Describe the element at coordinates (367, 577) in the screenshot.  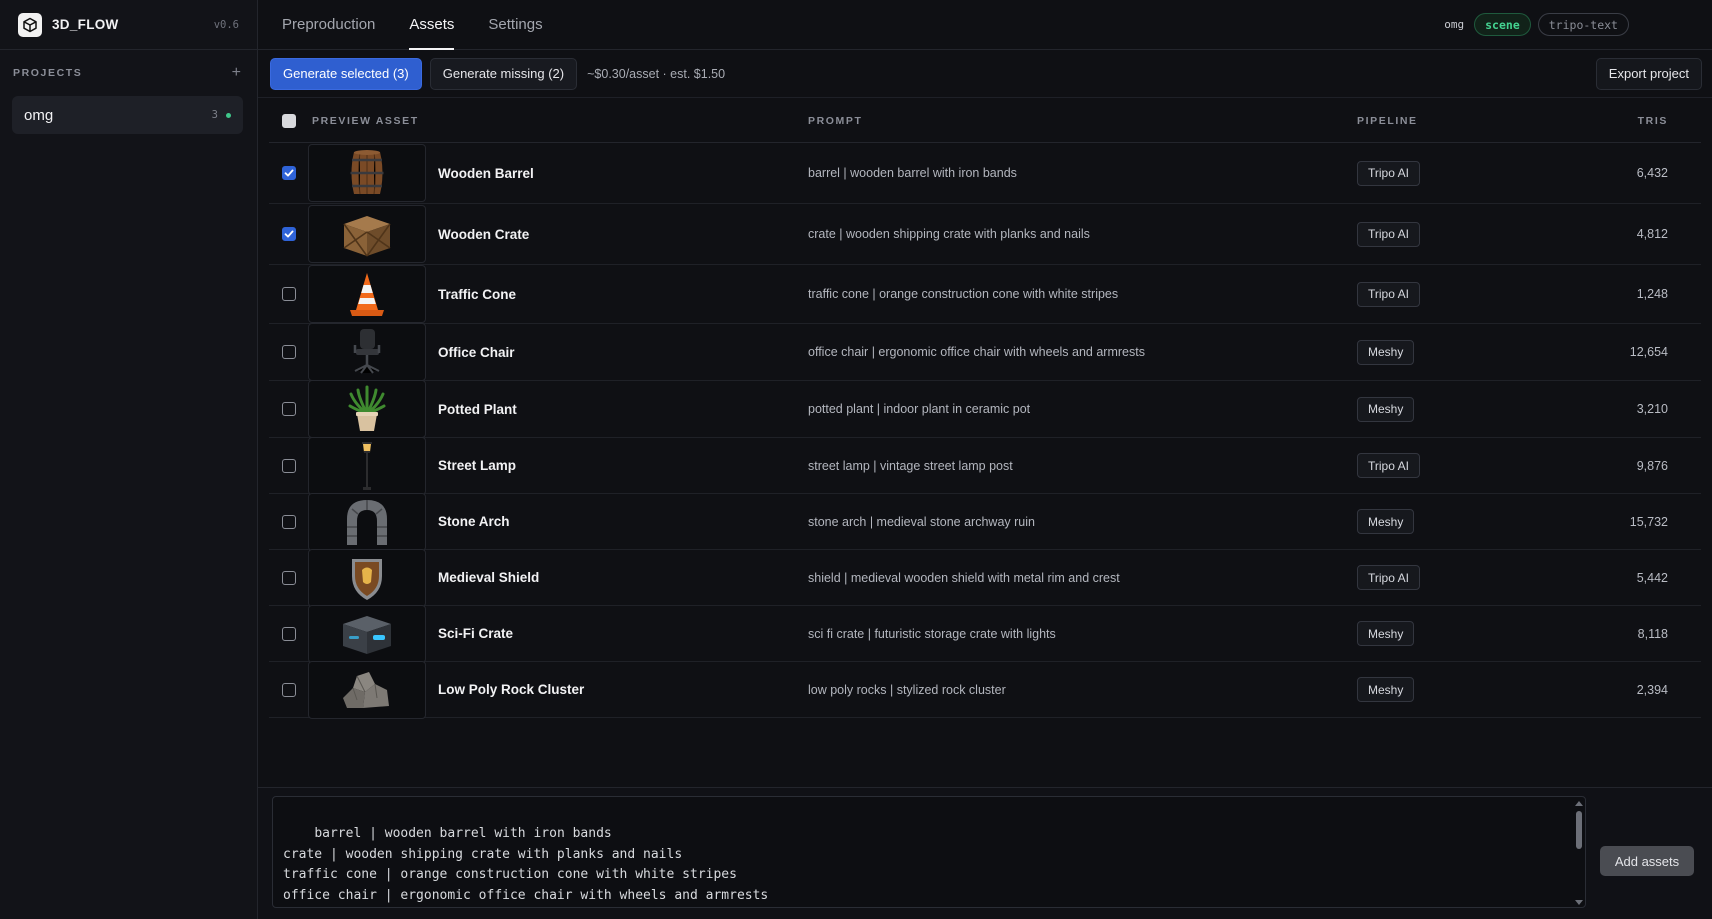
I see `shield-icon` at that location.